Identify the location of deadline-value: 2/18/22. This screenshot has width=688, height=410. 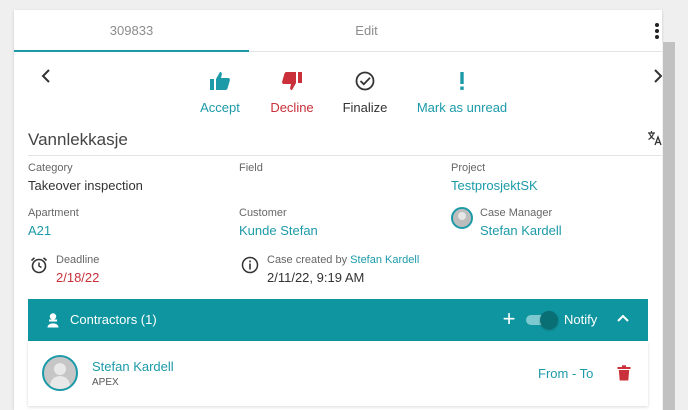
(78, 277).